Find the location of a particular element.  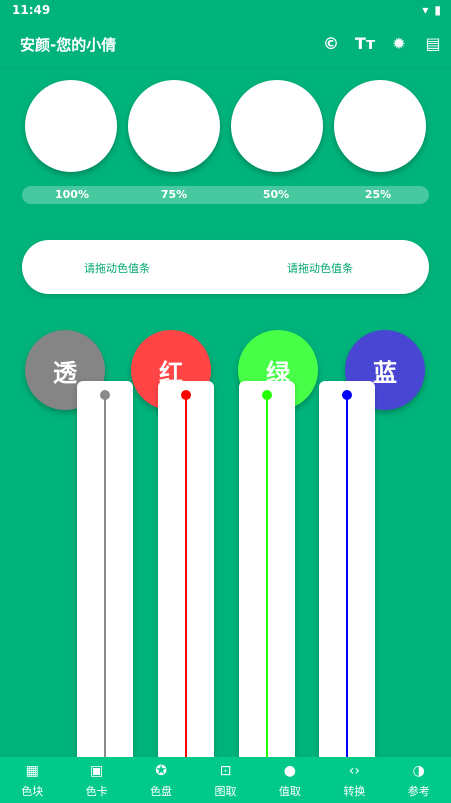

palette-bar-icon: ▤ is located at coordinates (433, 43).